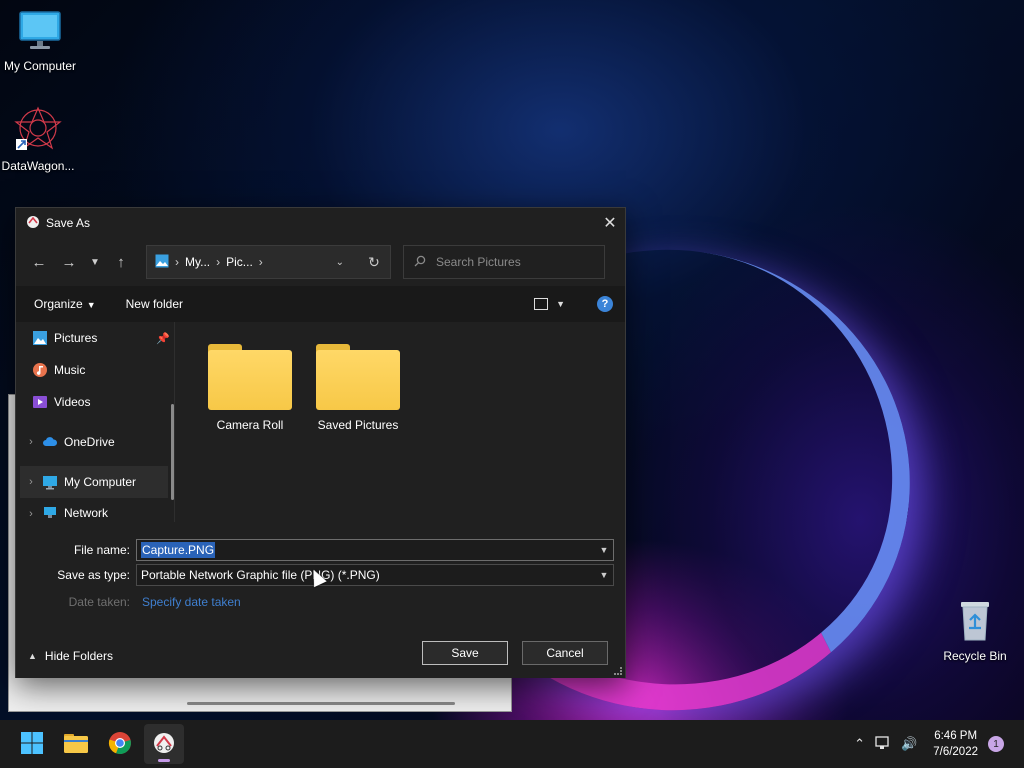 The image size is (1024, 768). What do you see at coordinates (618, 671) in the screenshot?
I see `resize-grip` at bounding box center [618, 671].